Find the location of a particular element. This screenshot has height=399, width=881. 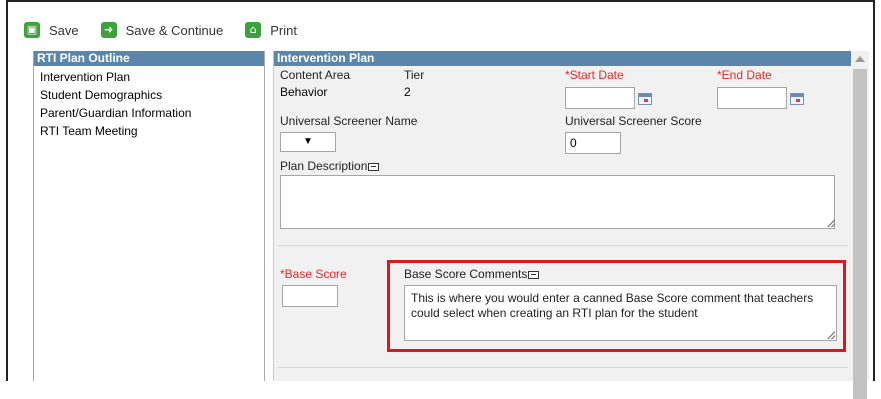

resize-grip-icon is located at coordinates (831, 223).